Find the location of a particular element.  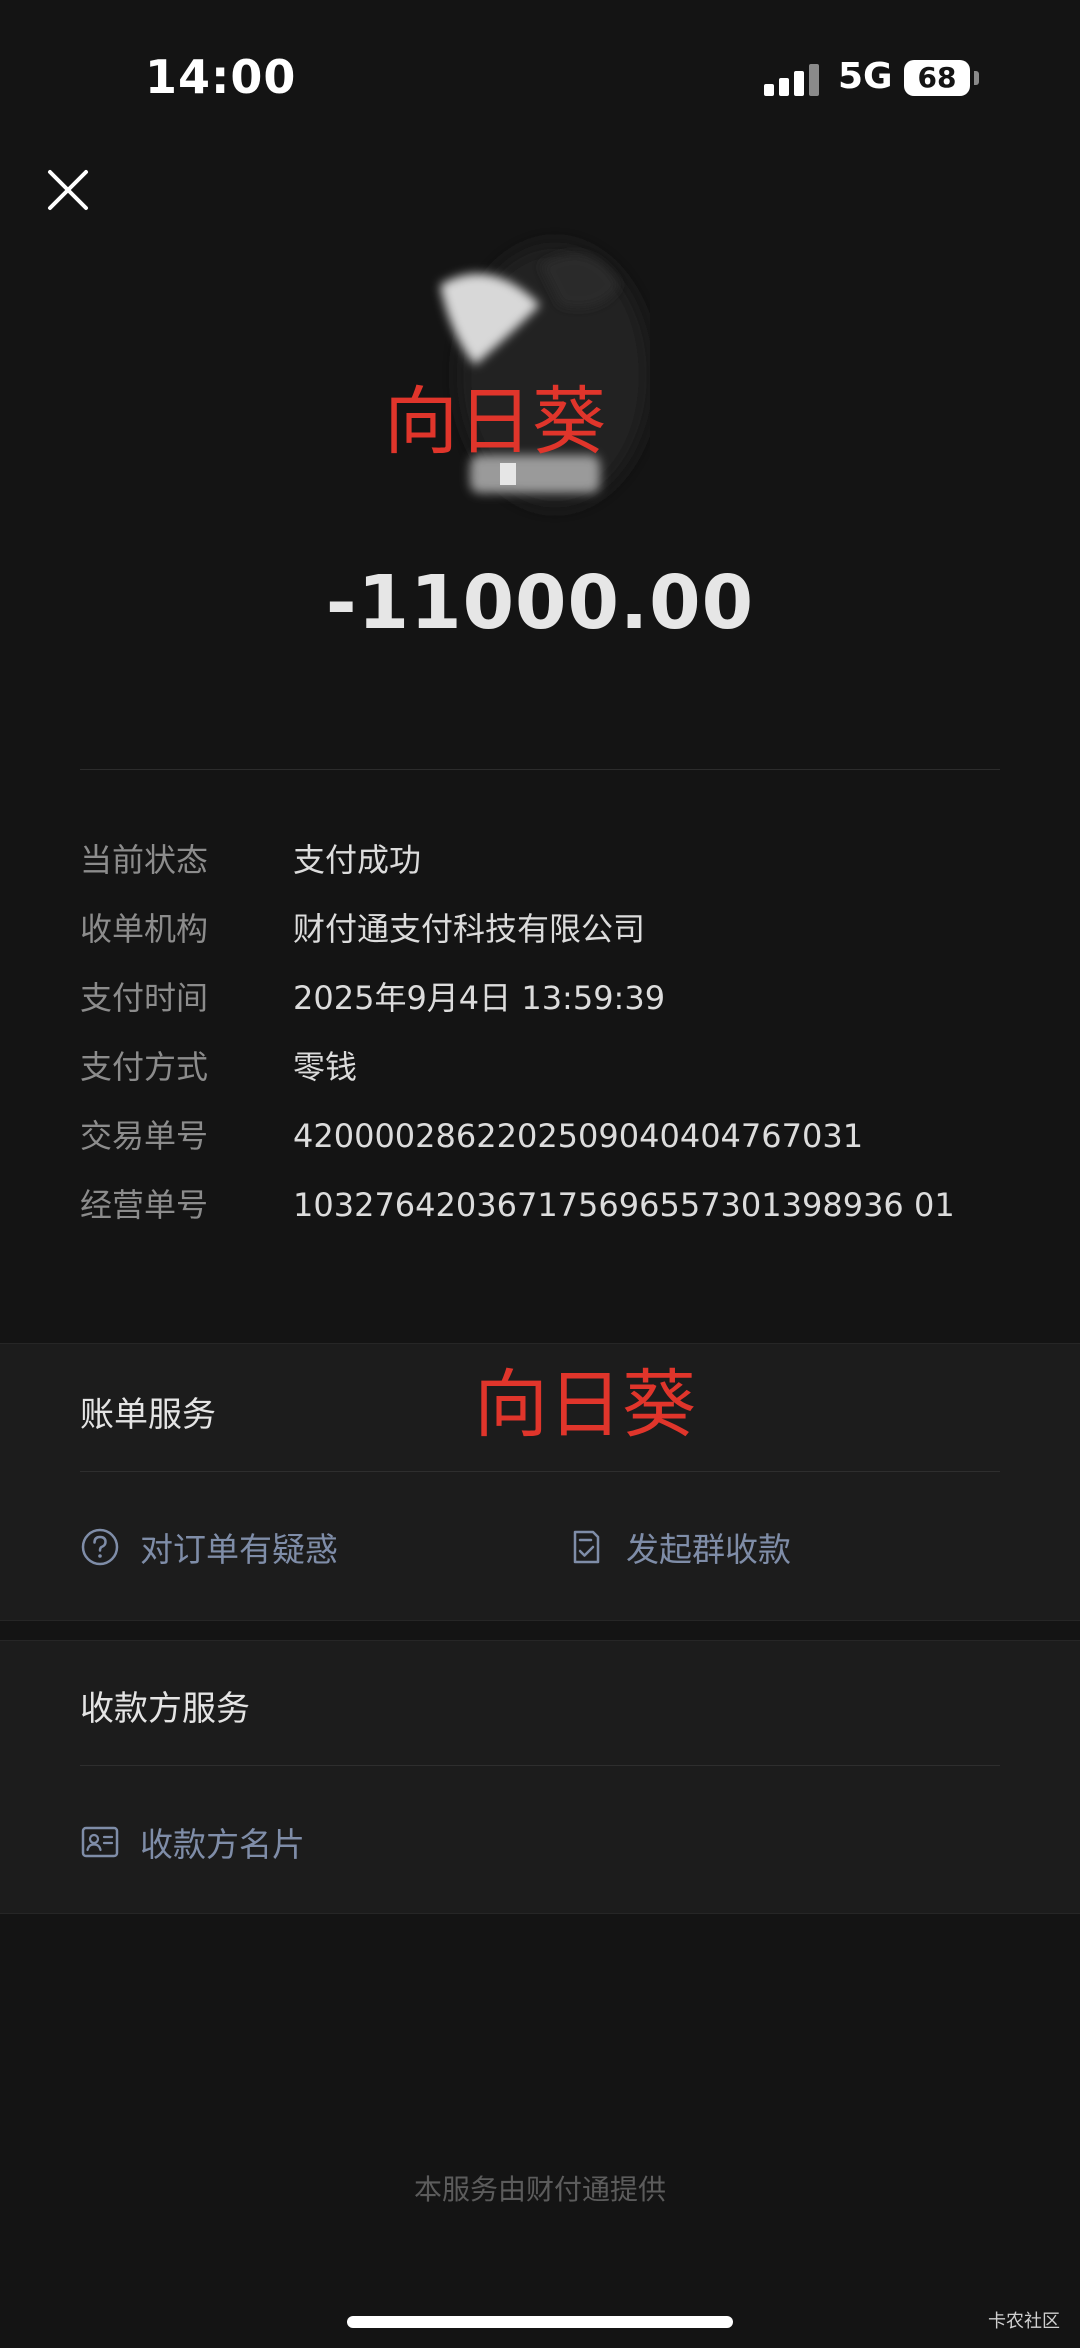

detail-value: 支付成功 is located at coordinates (357, 860).